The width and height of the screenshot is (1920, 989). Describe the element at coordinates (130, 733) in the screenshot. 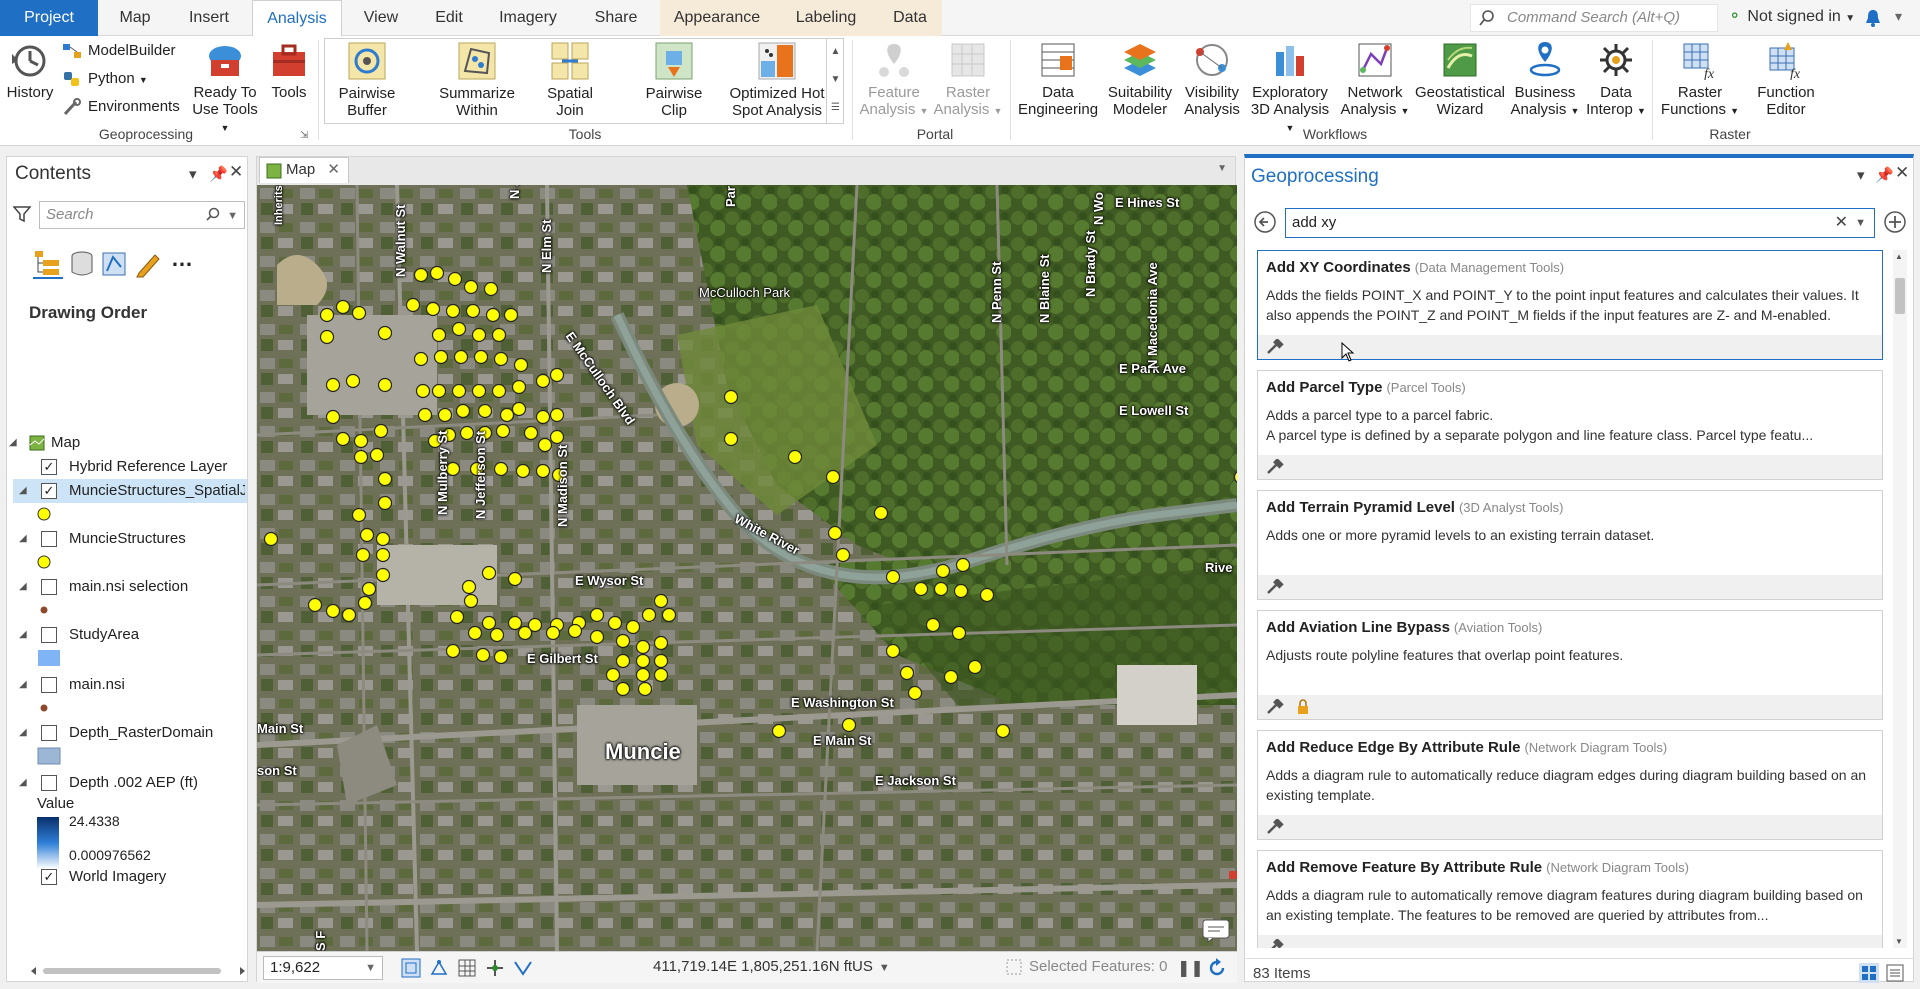

I see `layer-depth-rasterdomain: ◢ Depth_RasterDomain` at that location.